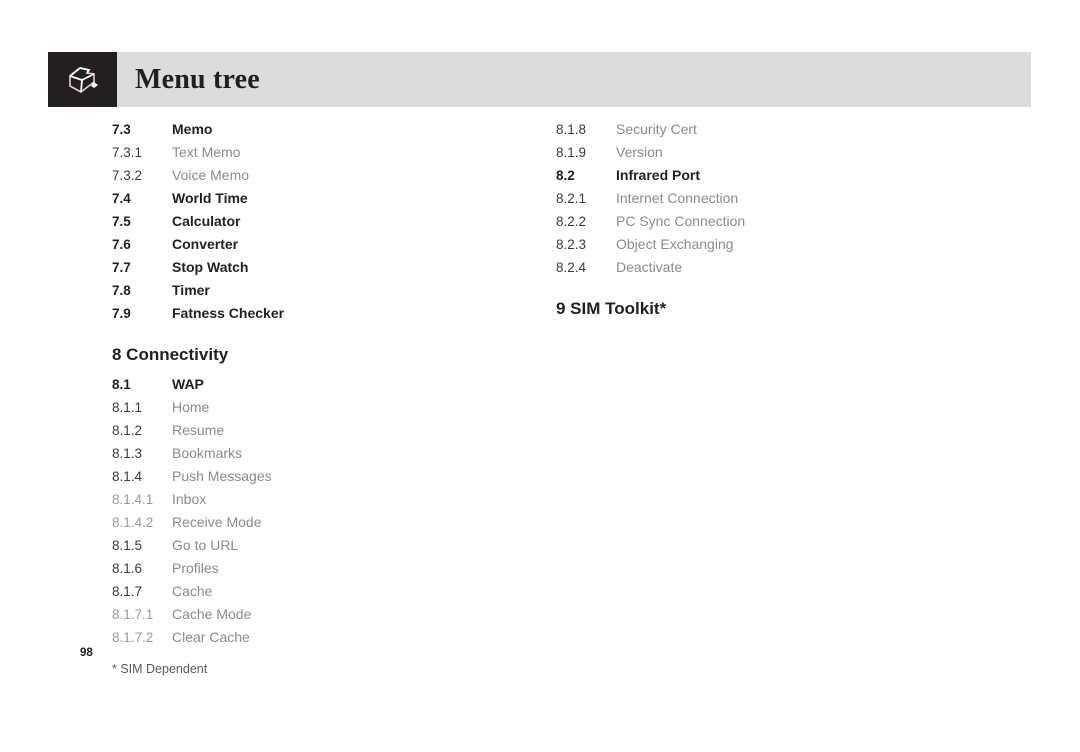 Image resolution: width=1080 pixels, height=752 pixels. What do you see at coordinates (327, 591) in the screenshot?
I see `menu-tree-row: 8.1.7 Cache` at bounding box center [327, 591].